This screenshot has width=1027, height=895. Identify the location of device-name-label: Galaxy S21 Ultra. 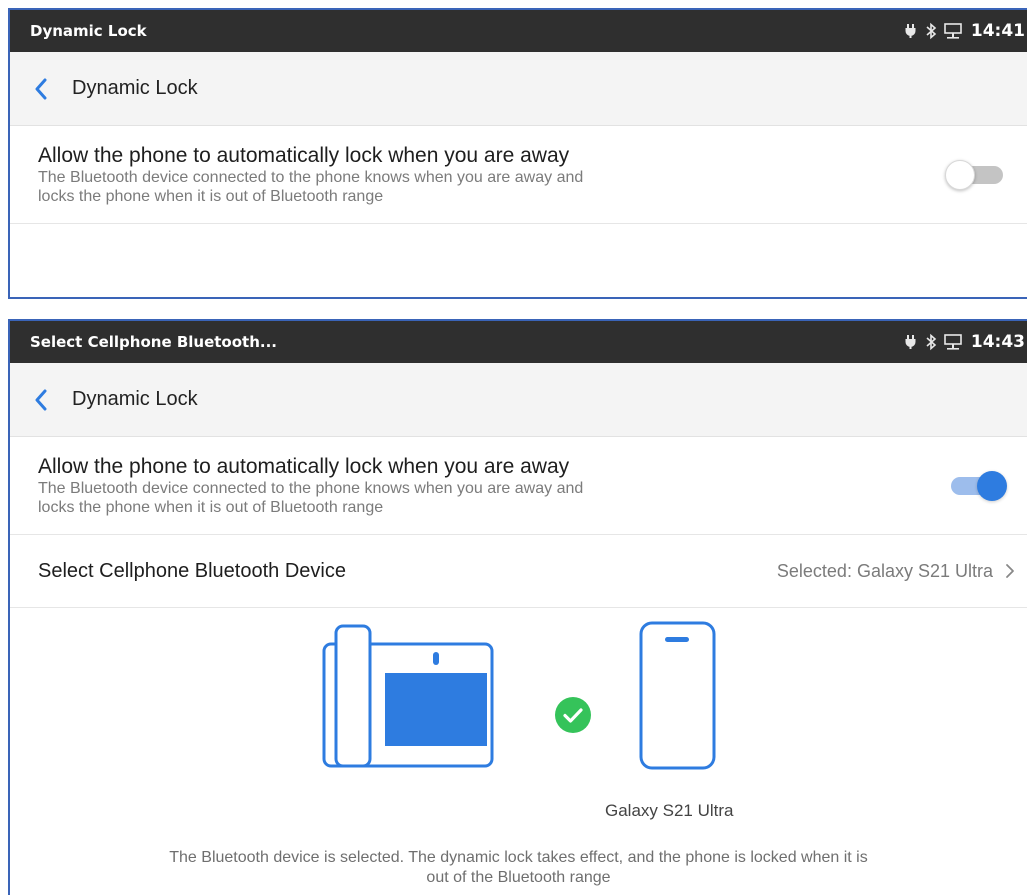
(669, 810).